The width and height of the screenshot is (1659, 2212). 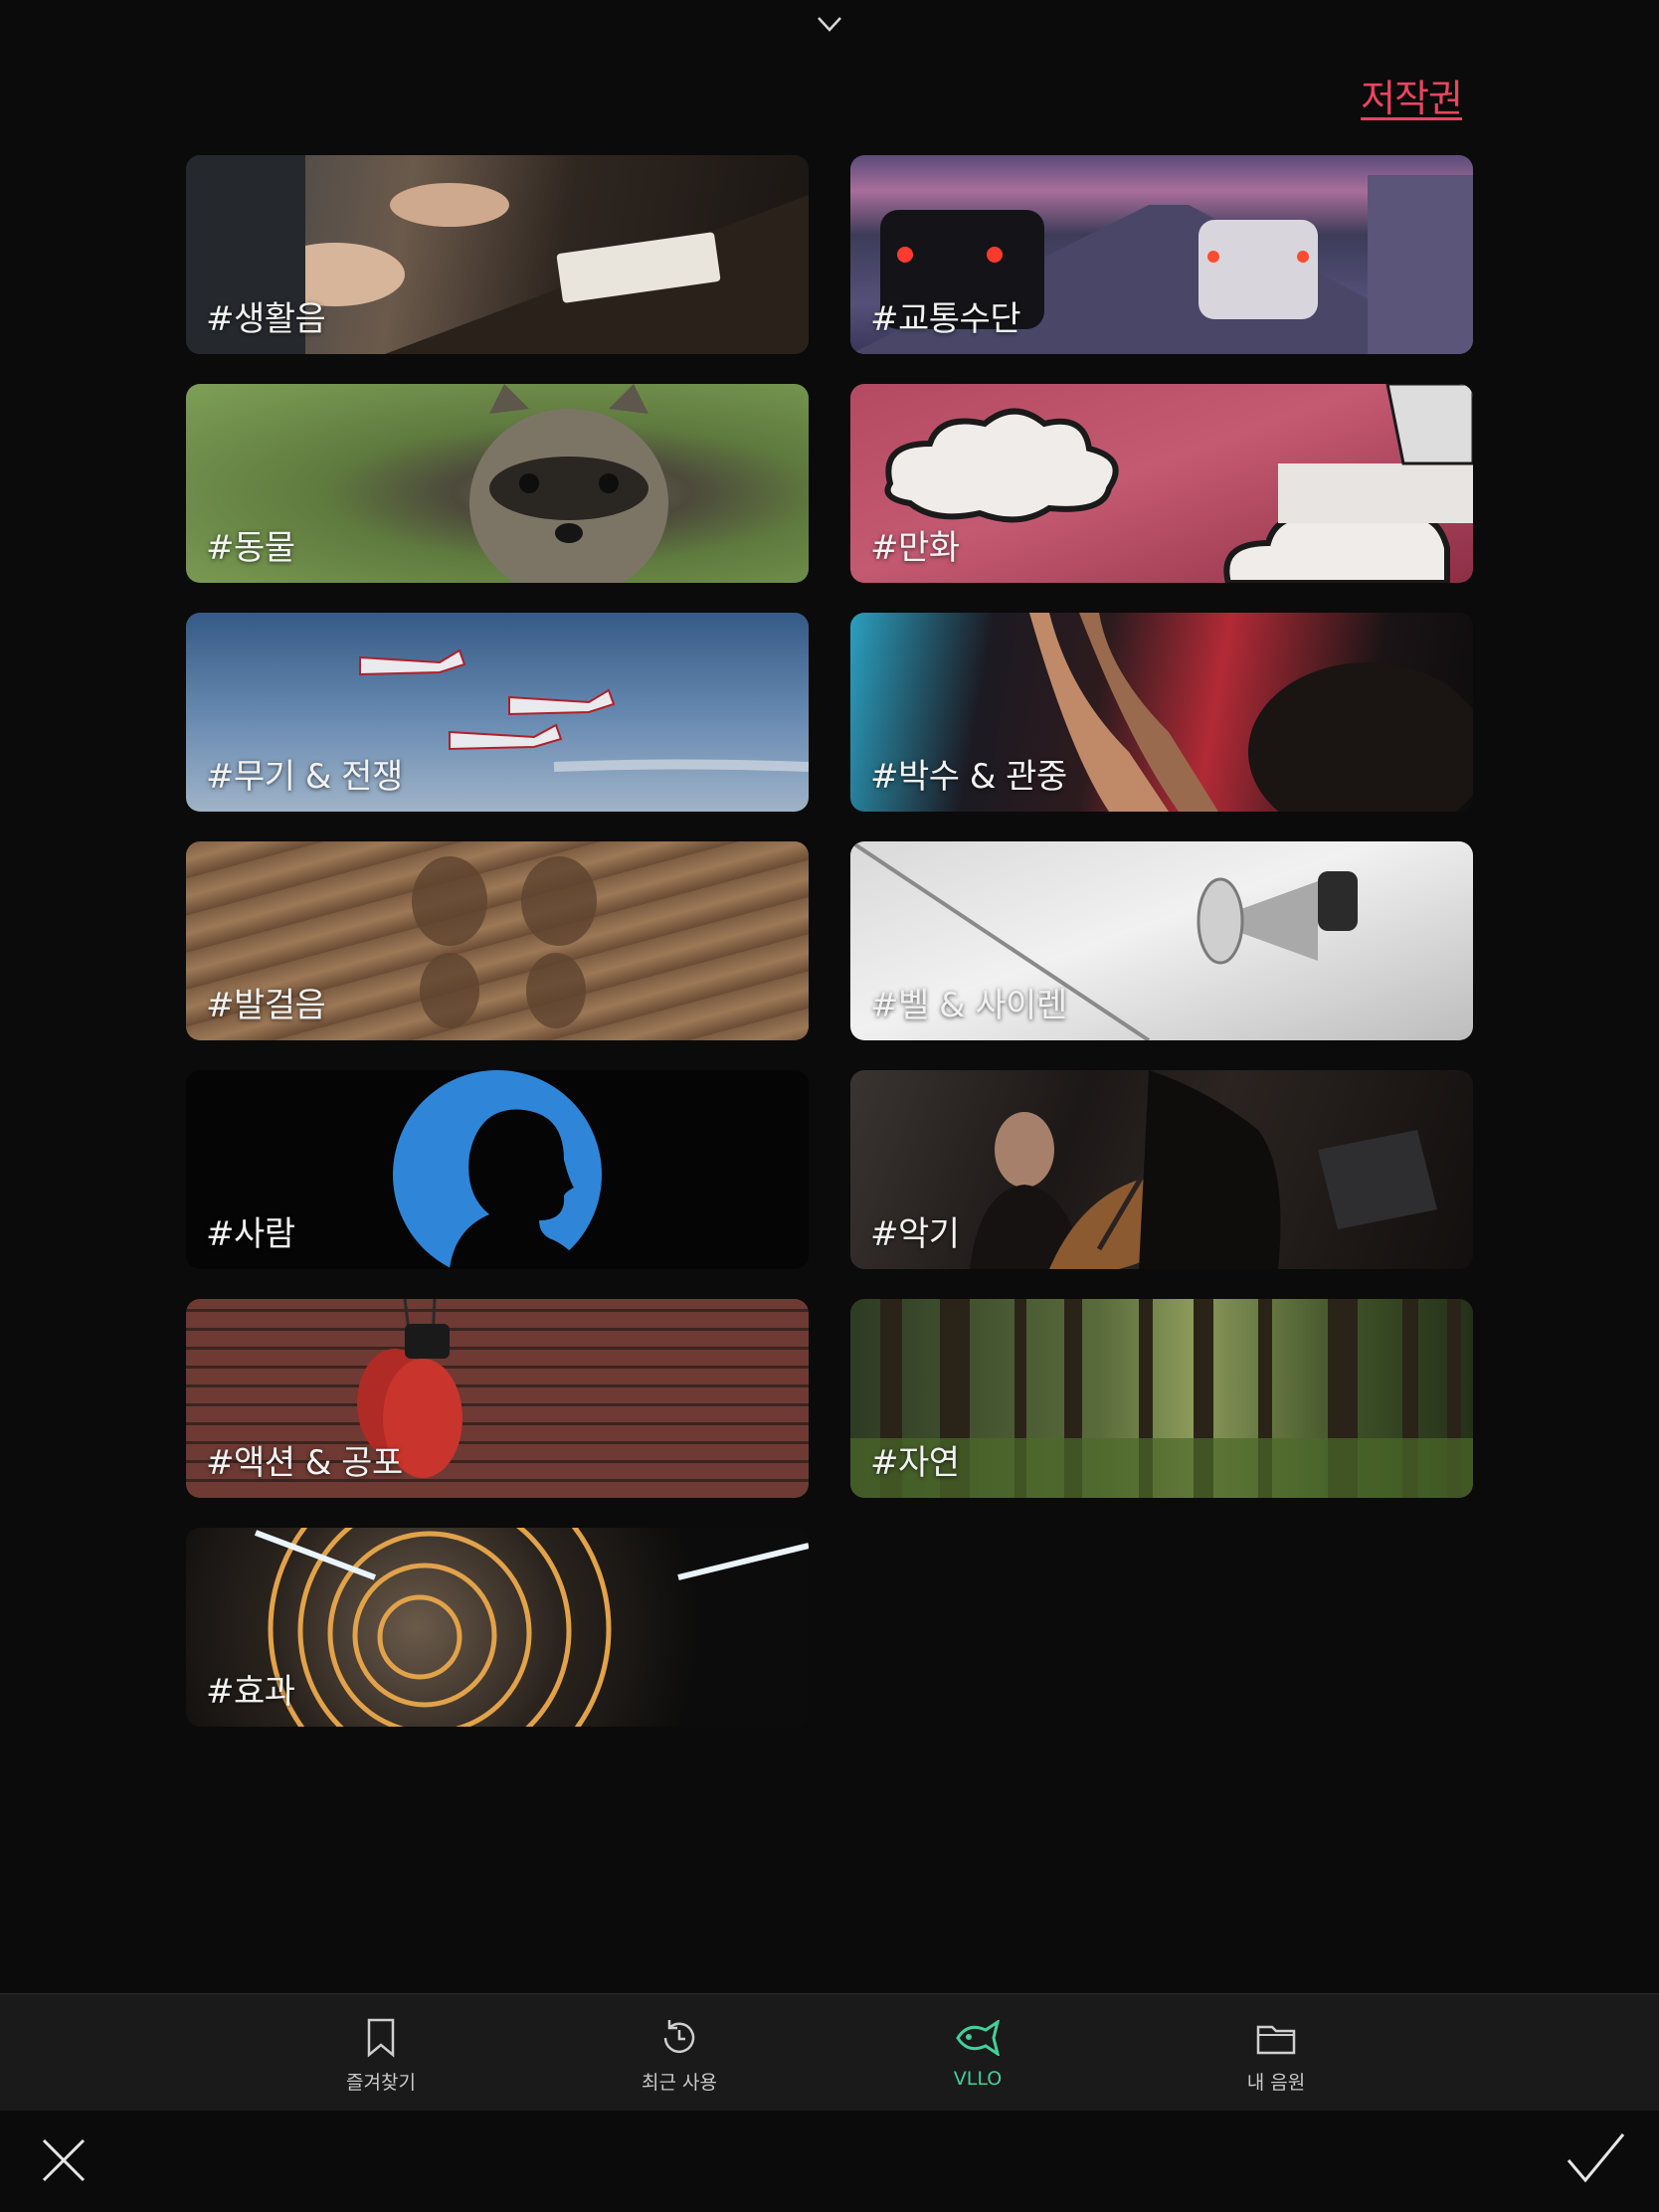 What do you see at coordinates (1161, 712) in the screenshot?
I see `category-tile-applause-crowd: #박수 & 관중` at bounding box center [1161, 712].